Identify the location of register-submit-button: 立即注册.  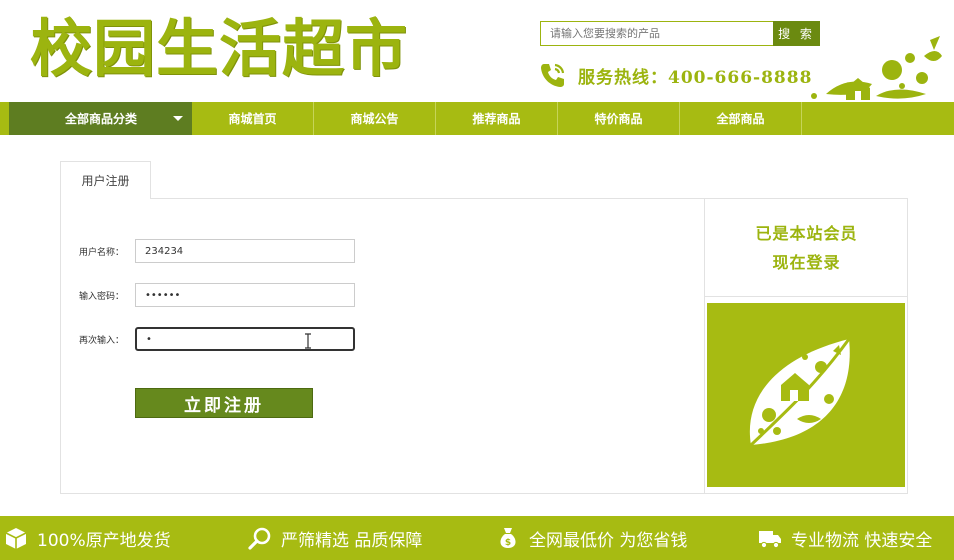
(224, 403).